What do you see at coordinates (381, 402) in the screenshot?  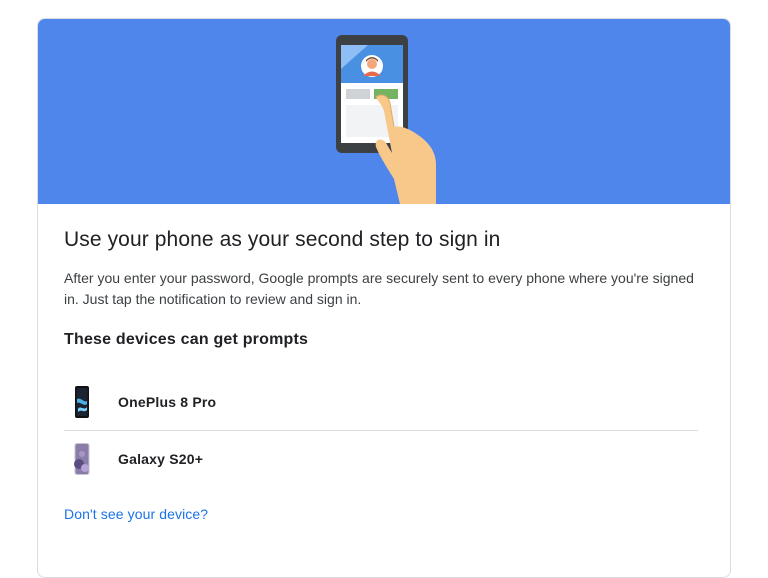 I see `list-item: OnePlus 8 Pro` at bounding box center [381, 402].